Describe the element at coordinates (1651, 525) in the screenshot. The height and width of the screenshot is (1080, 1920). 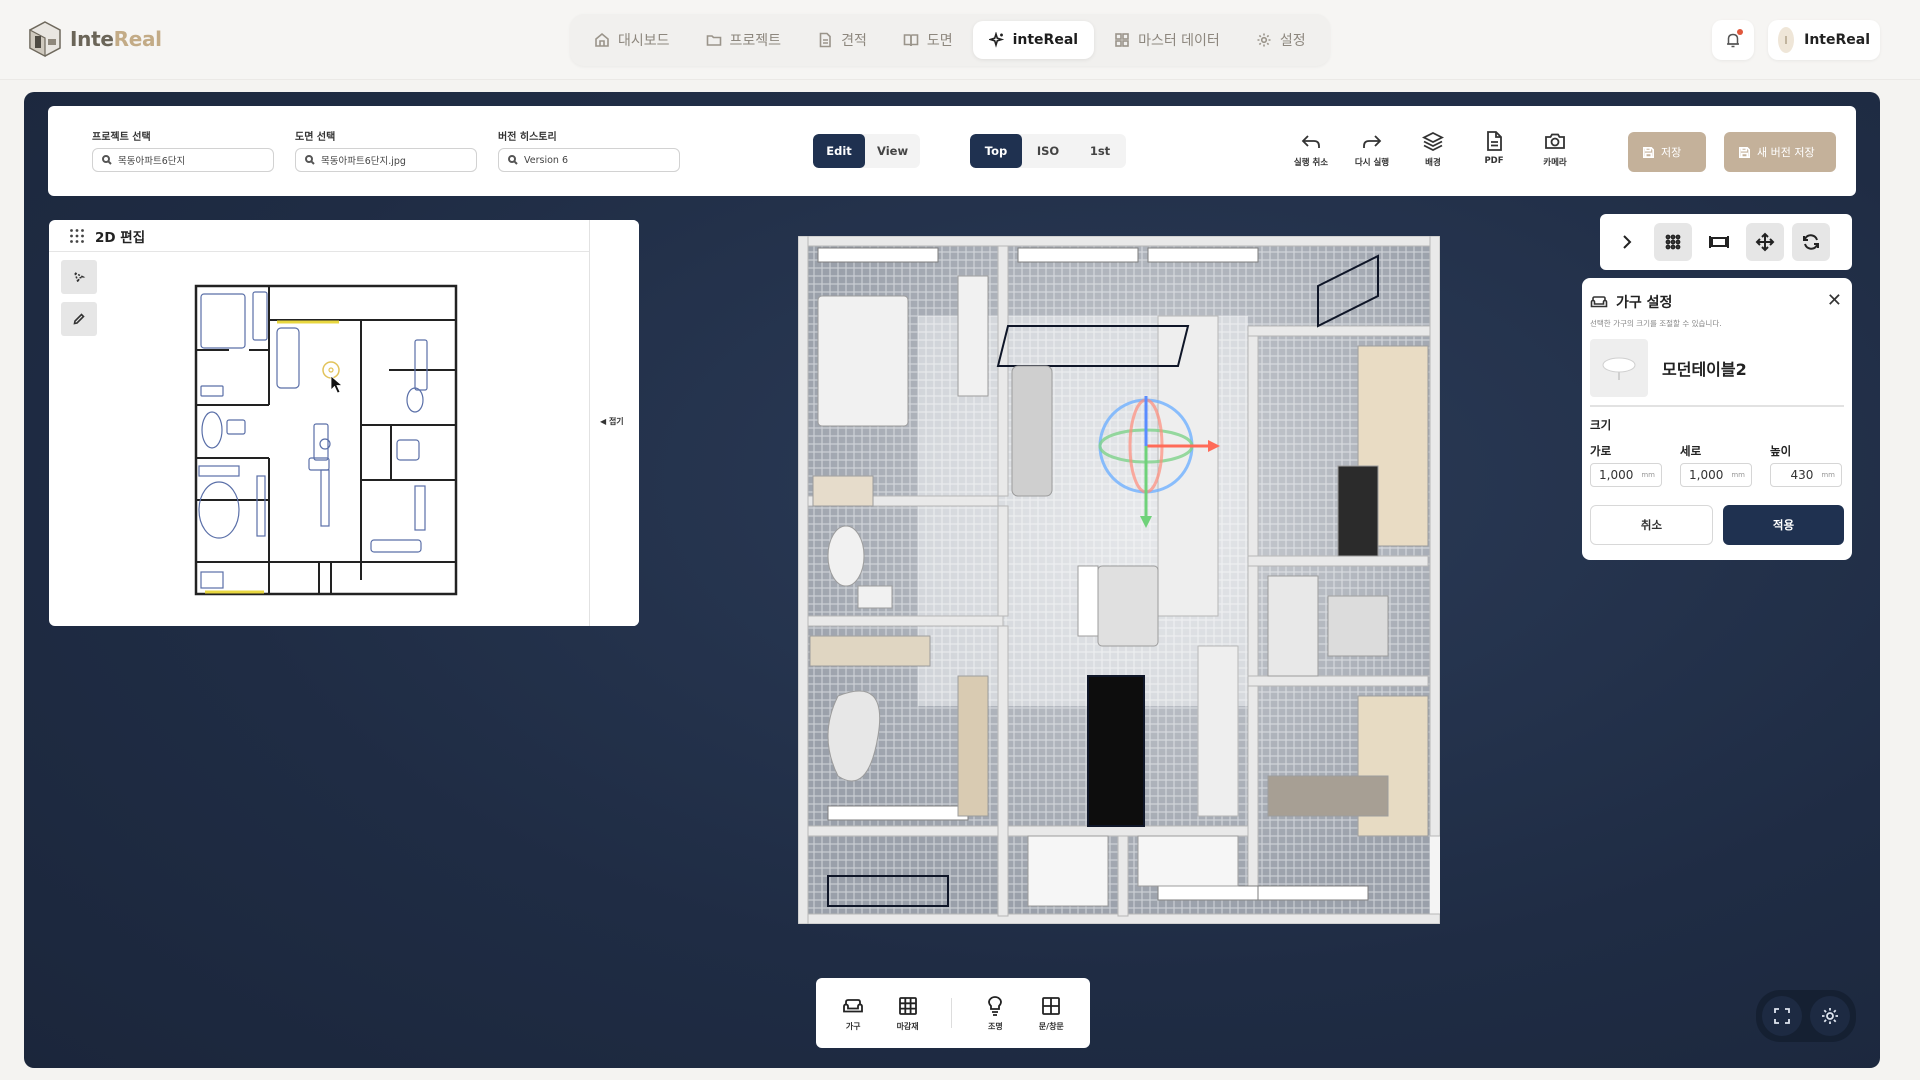
I see `cancel-button: 취소` at that location.